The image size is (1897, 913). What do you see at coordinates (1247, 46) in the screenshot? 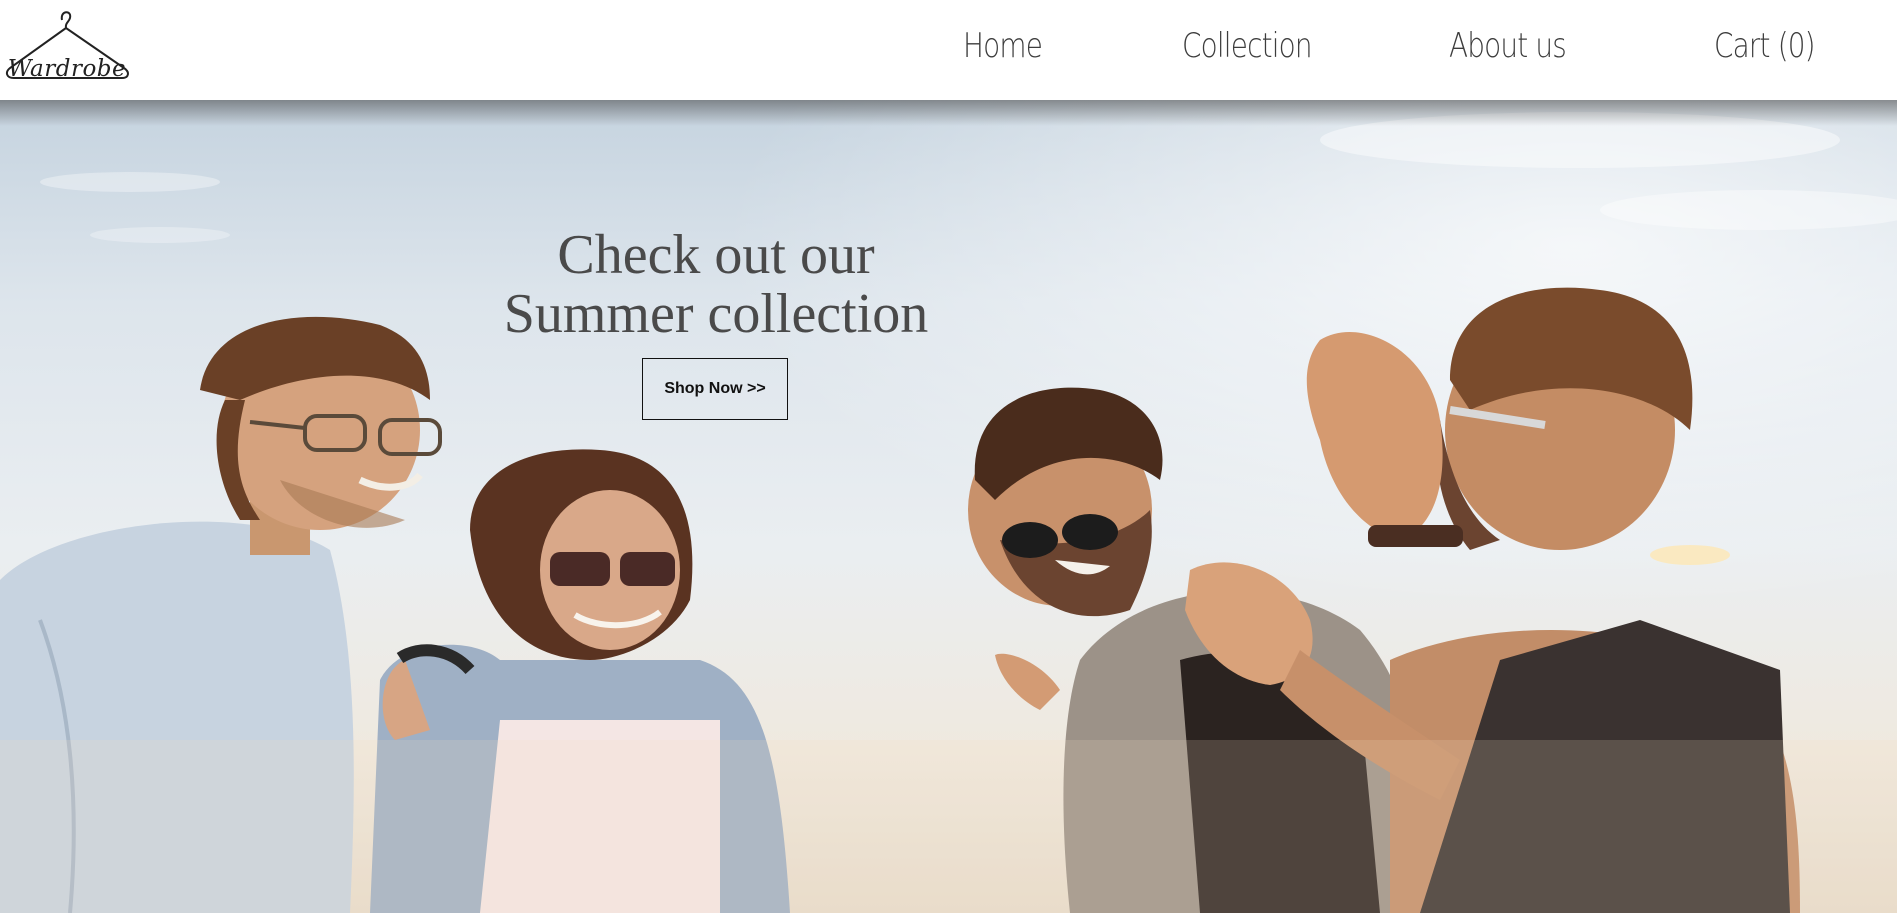
I see `nav-collection-link: Collection` at bounding box center [1247, 46].